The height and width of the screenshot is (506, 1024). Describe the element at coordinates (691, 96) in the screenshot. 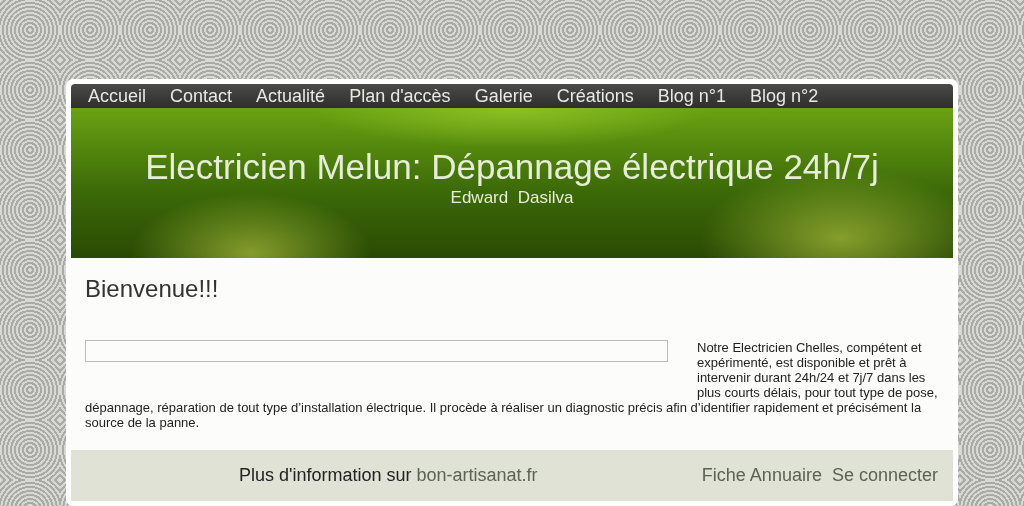

I see `nav-link: Blog n°1` at that location.